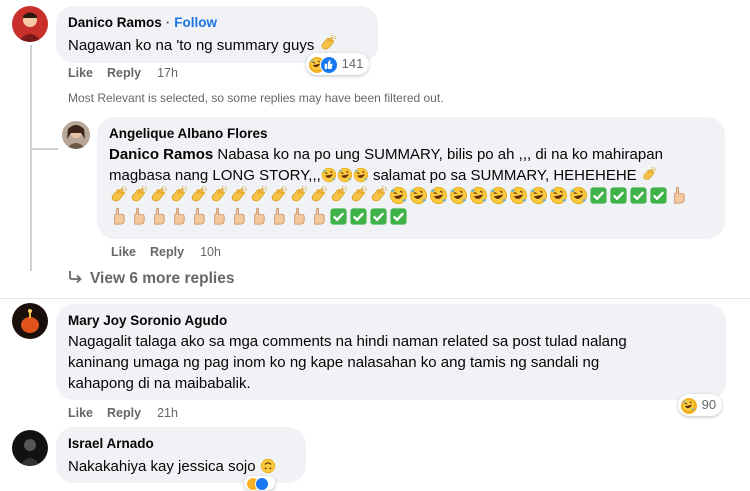  I want to click on reply-arrow-icon, so click(75, 277).